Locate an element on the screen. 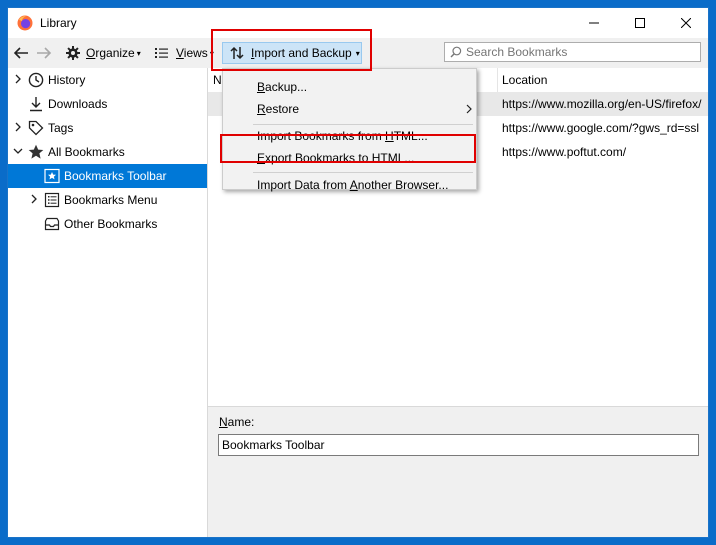  back-arrow-icon is located at coordinates (20, 53).